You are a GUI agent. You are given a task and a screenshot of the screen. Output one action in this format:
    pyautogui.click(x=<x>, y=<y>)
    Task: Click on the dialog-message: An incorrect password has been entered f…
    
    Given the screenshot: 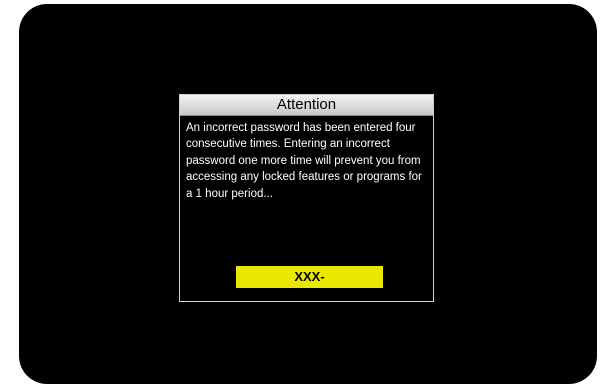 What is the action you would take?
    pyautogui.click(x=304, y=161)
    